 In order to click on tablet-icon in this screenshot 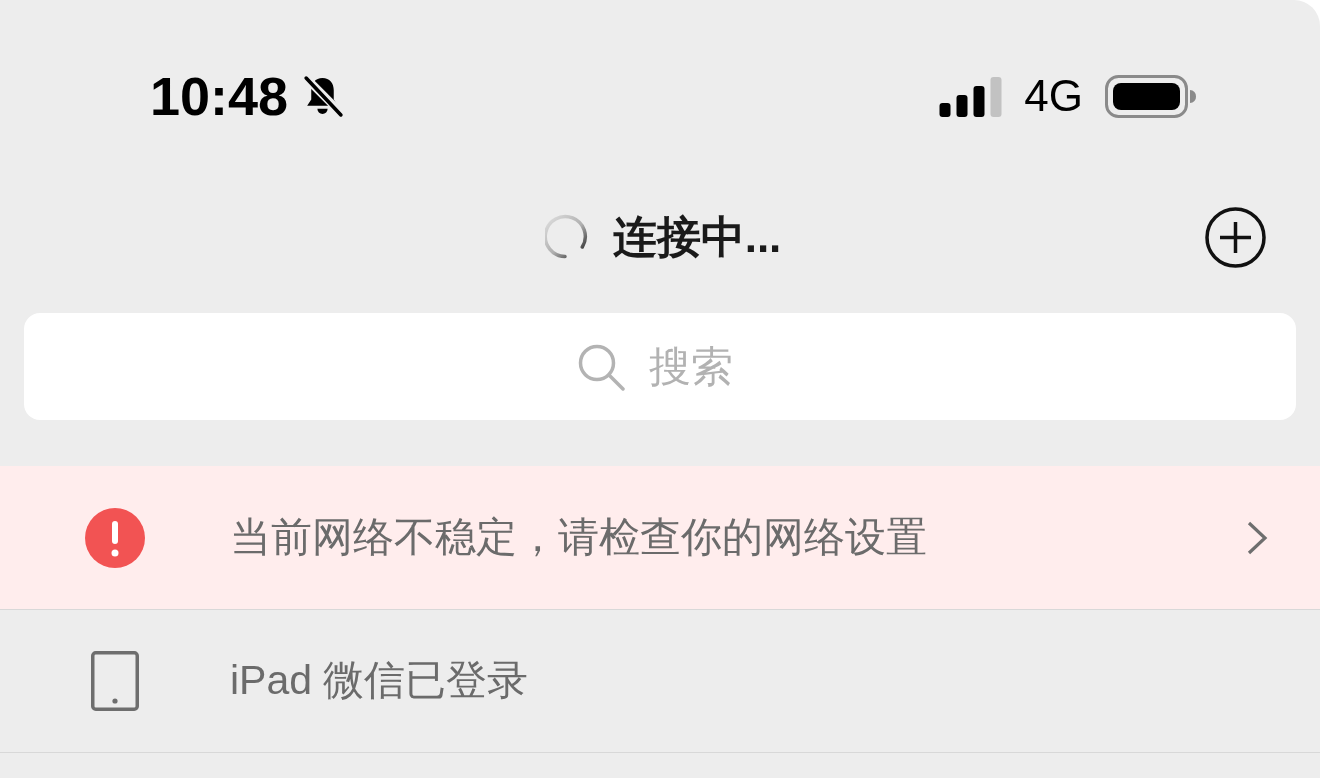, I will do `click(115, 681)`.